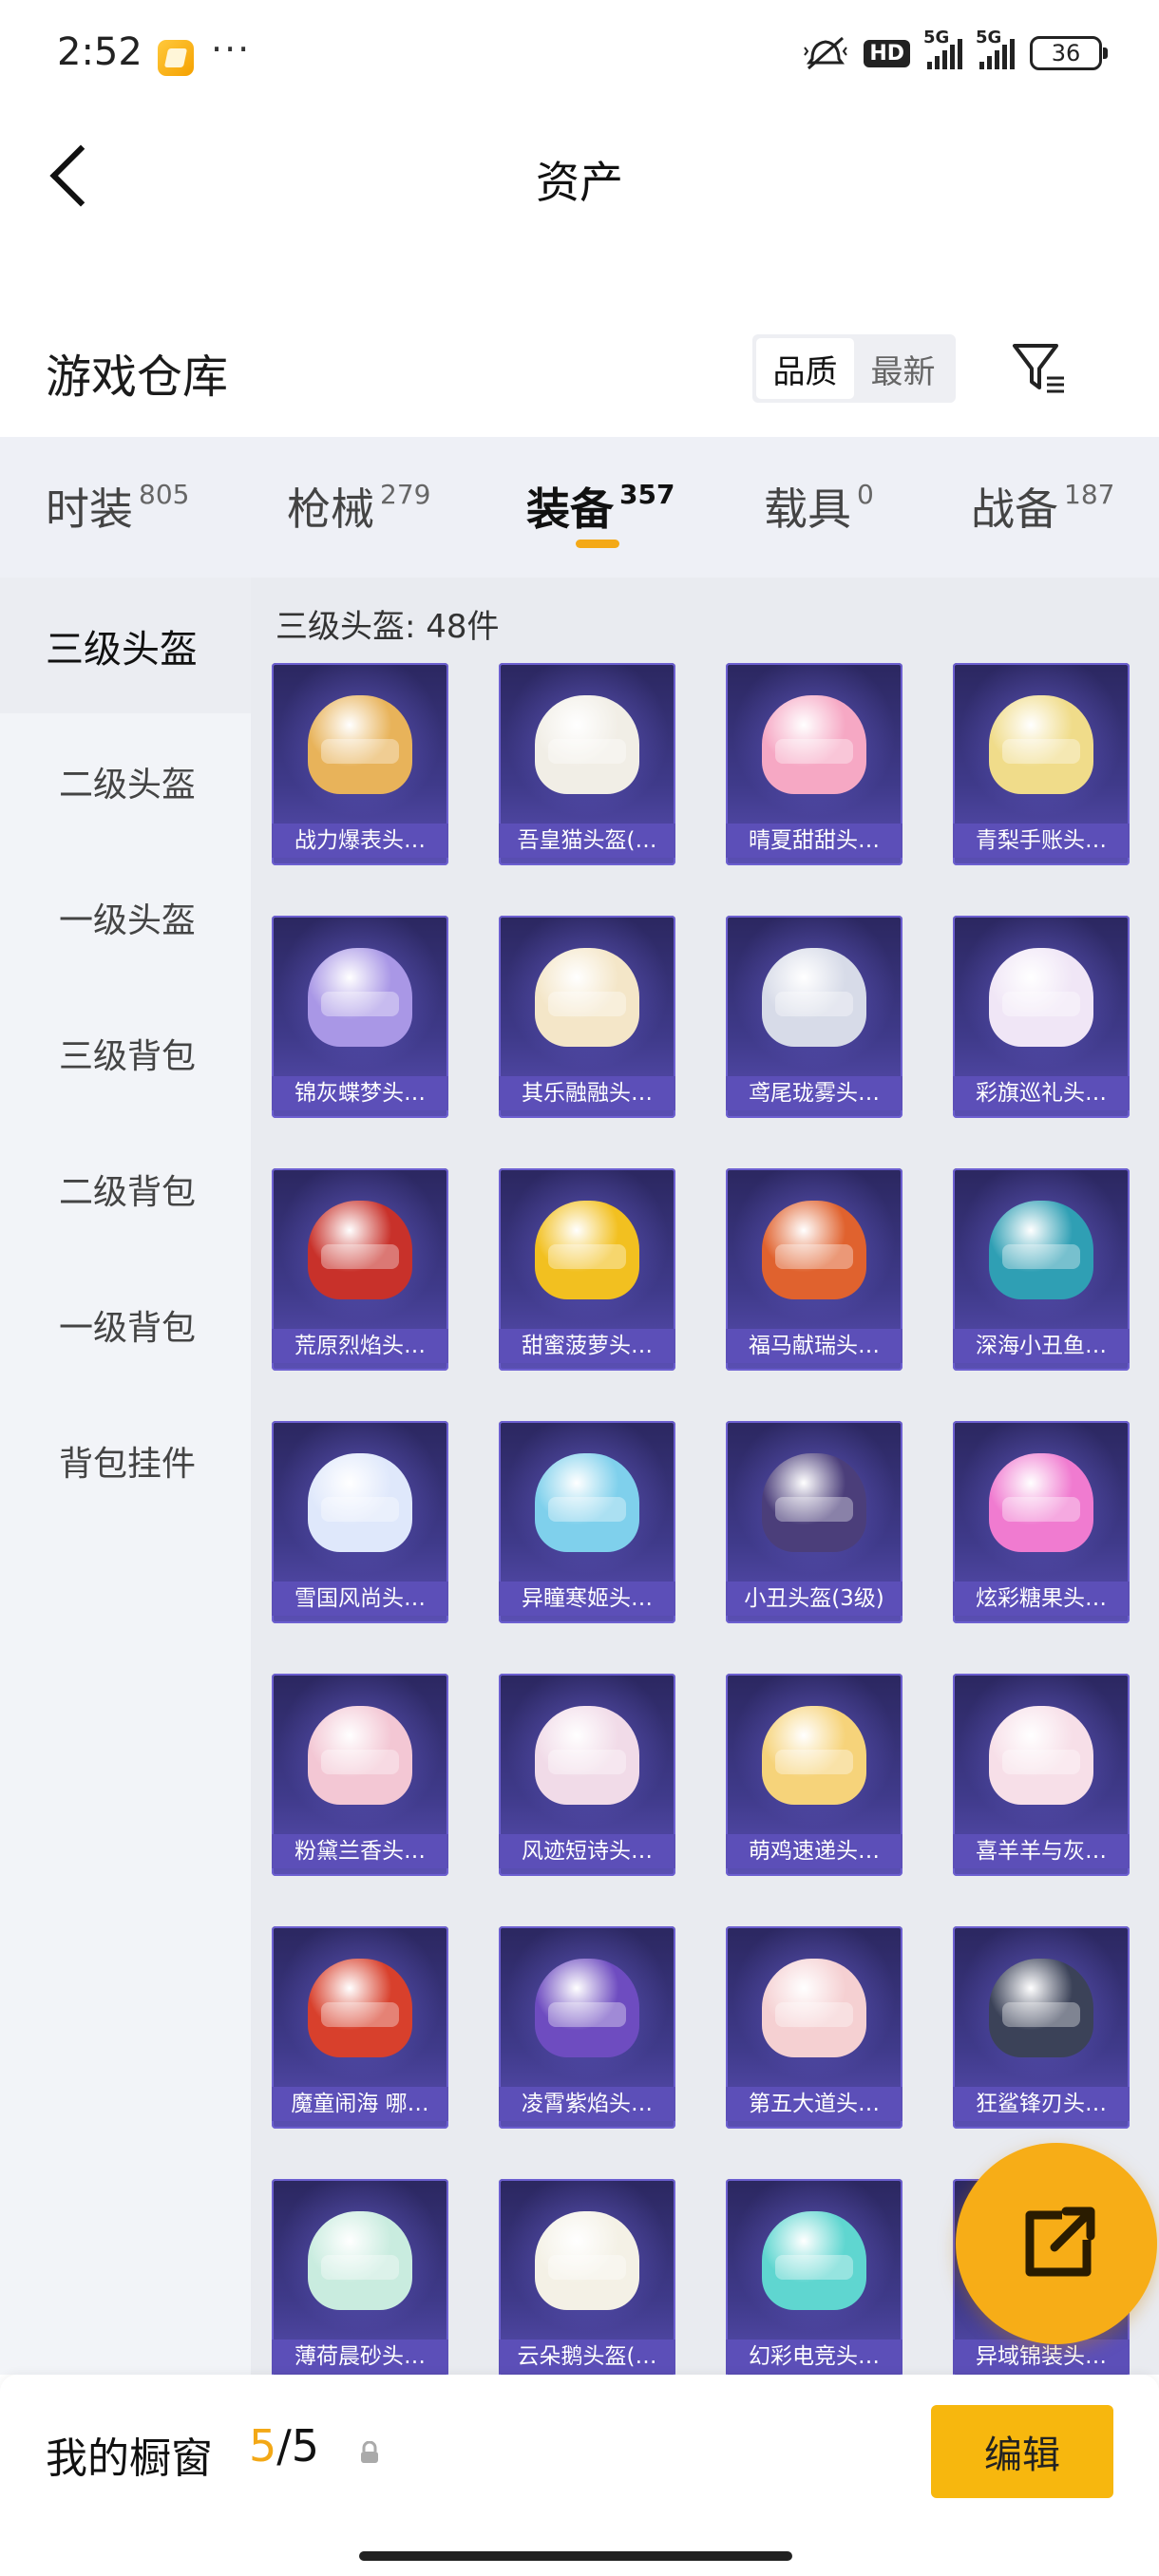  Describe the element at coordinates (1069, 53) in the screenshot. I see `battery-icon: 36` at that location.